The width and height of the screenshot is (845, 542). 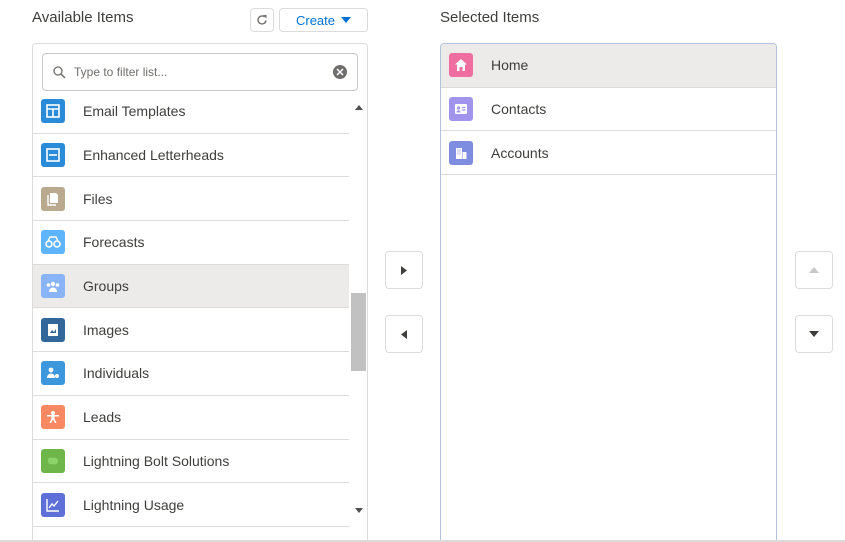 What do you see at coordinates (53, 504) in the screenshot?
I see `lightning-usage-icon` at bounding box center [53, 504].